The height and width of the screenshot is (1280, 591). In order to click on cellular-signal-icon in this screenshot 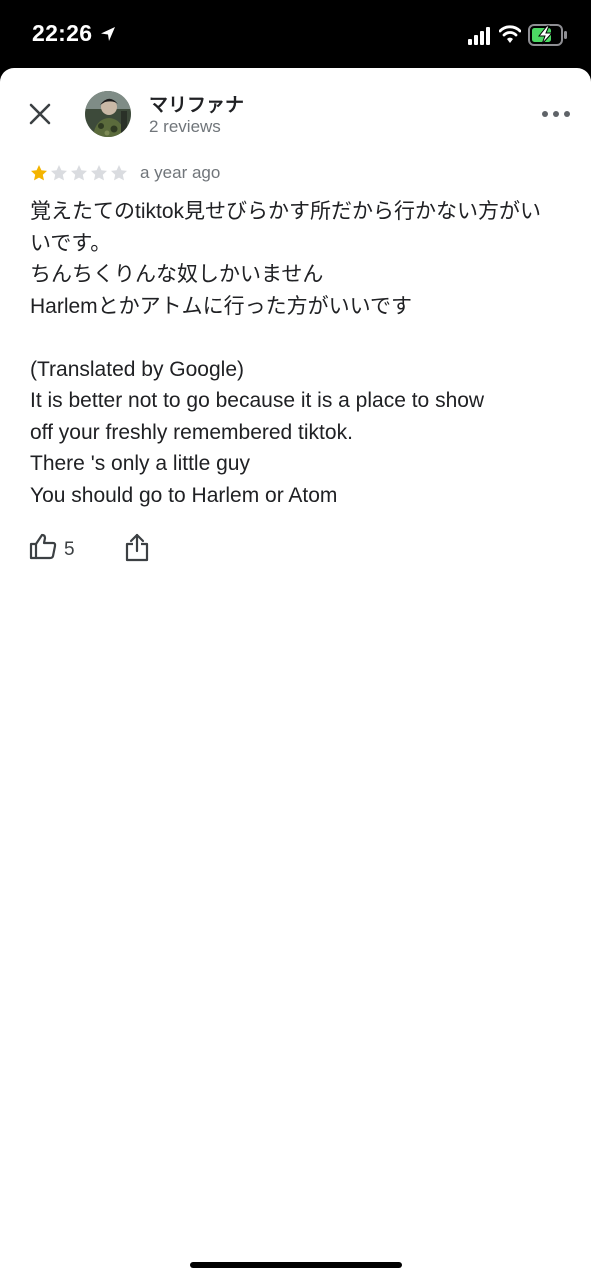, I will do `click(479, 36)`.